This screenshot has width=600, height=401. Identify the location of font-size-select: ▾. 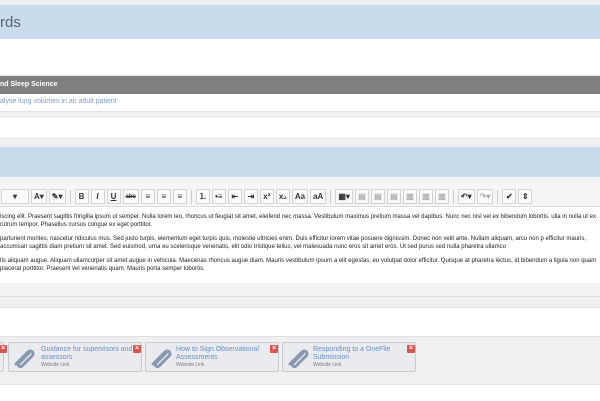
(15, 196).